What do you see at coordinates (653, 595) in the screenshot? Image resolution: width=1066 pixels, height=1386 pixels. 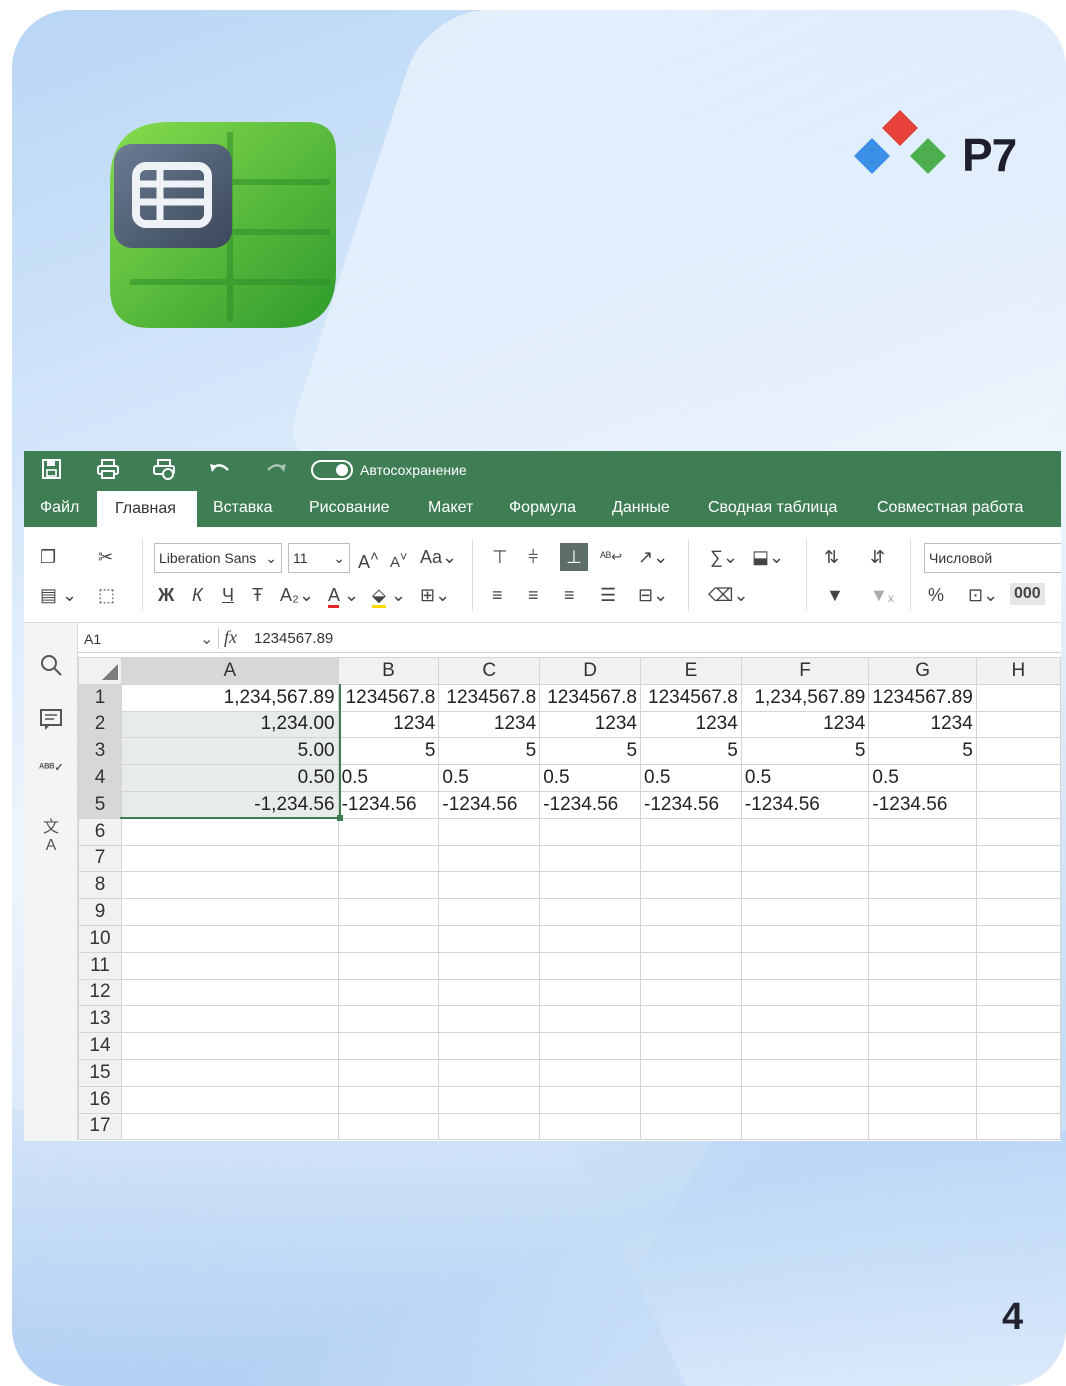 I see `merge-cells-icon: ⊟⌄` at bounding box center [653, 595].